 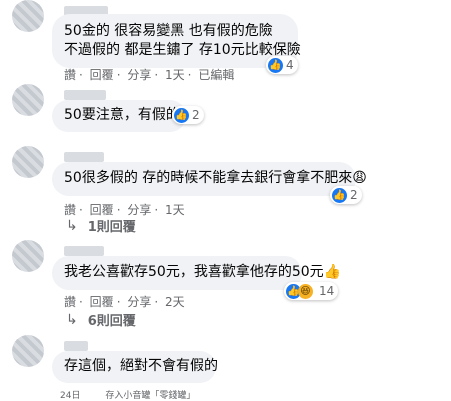 I want to click on comment-bubble: 存這個，絕對不會有假的, so click(x=135, y=367).